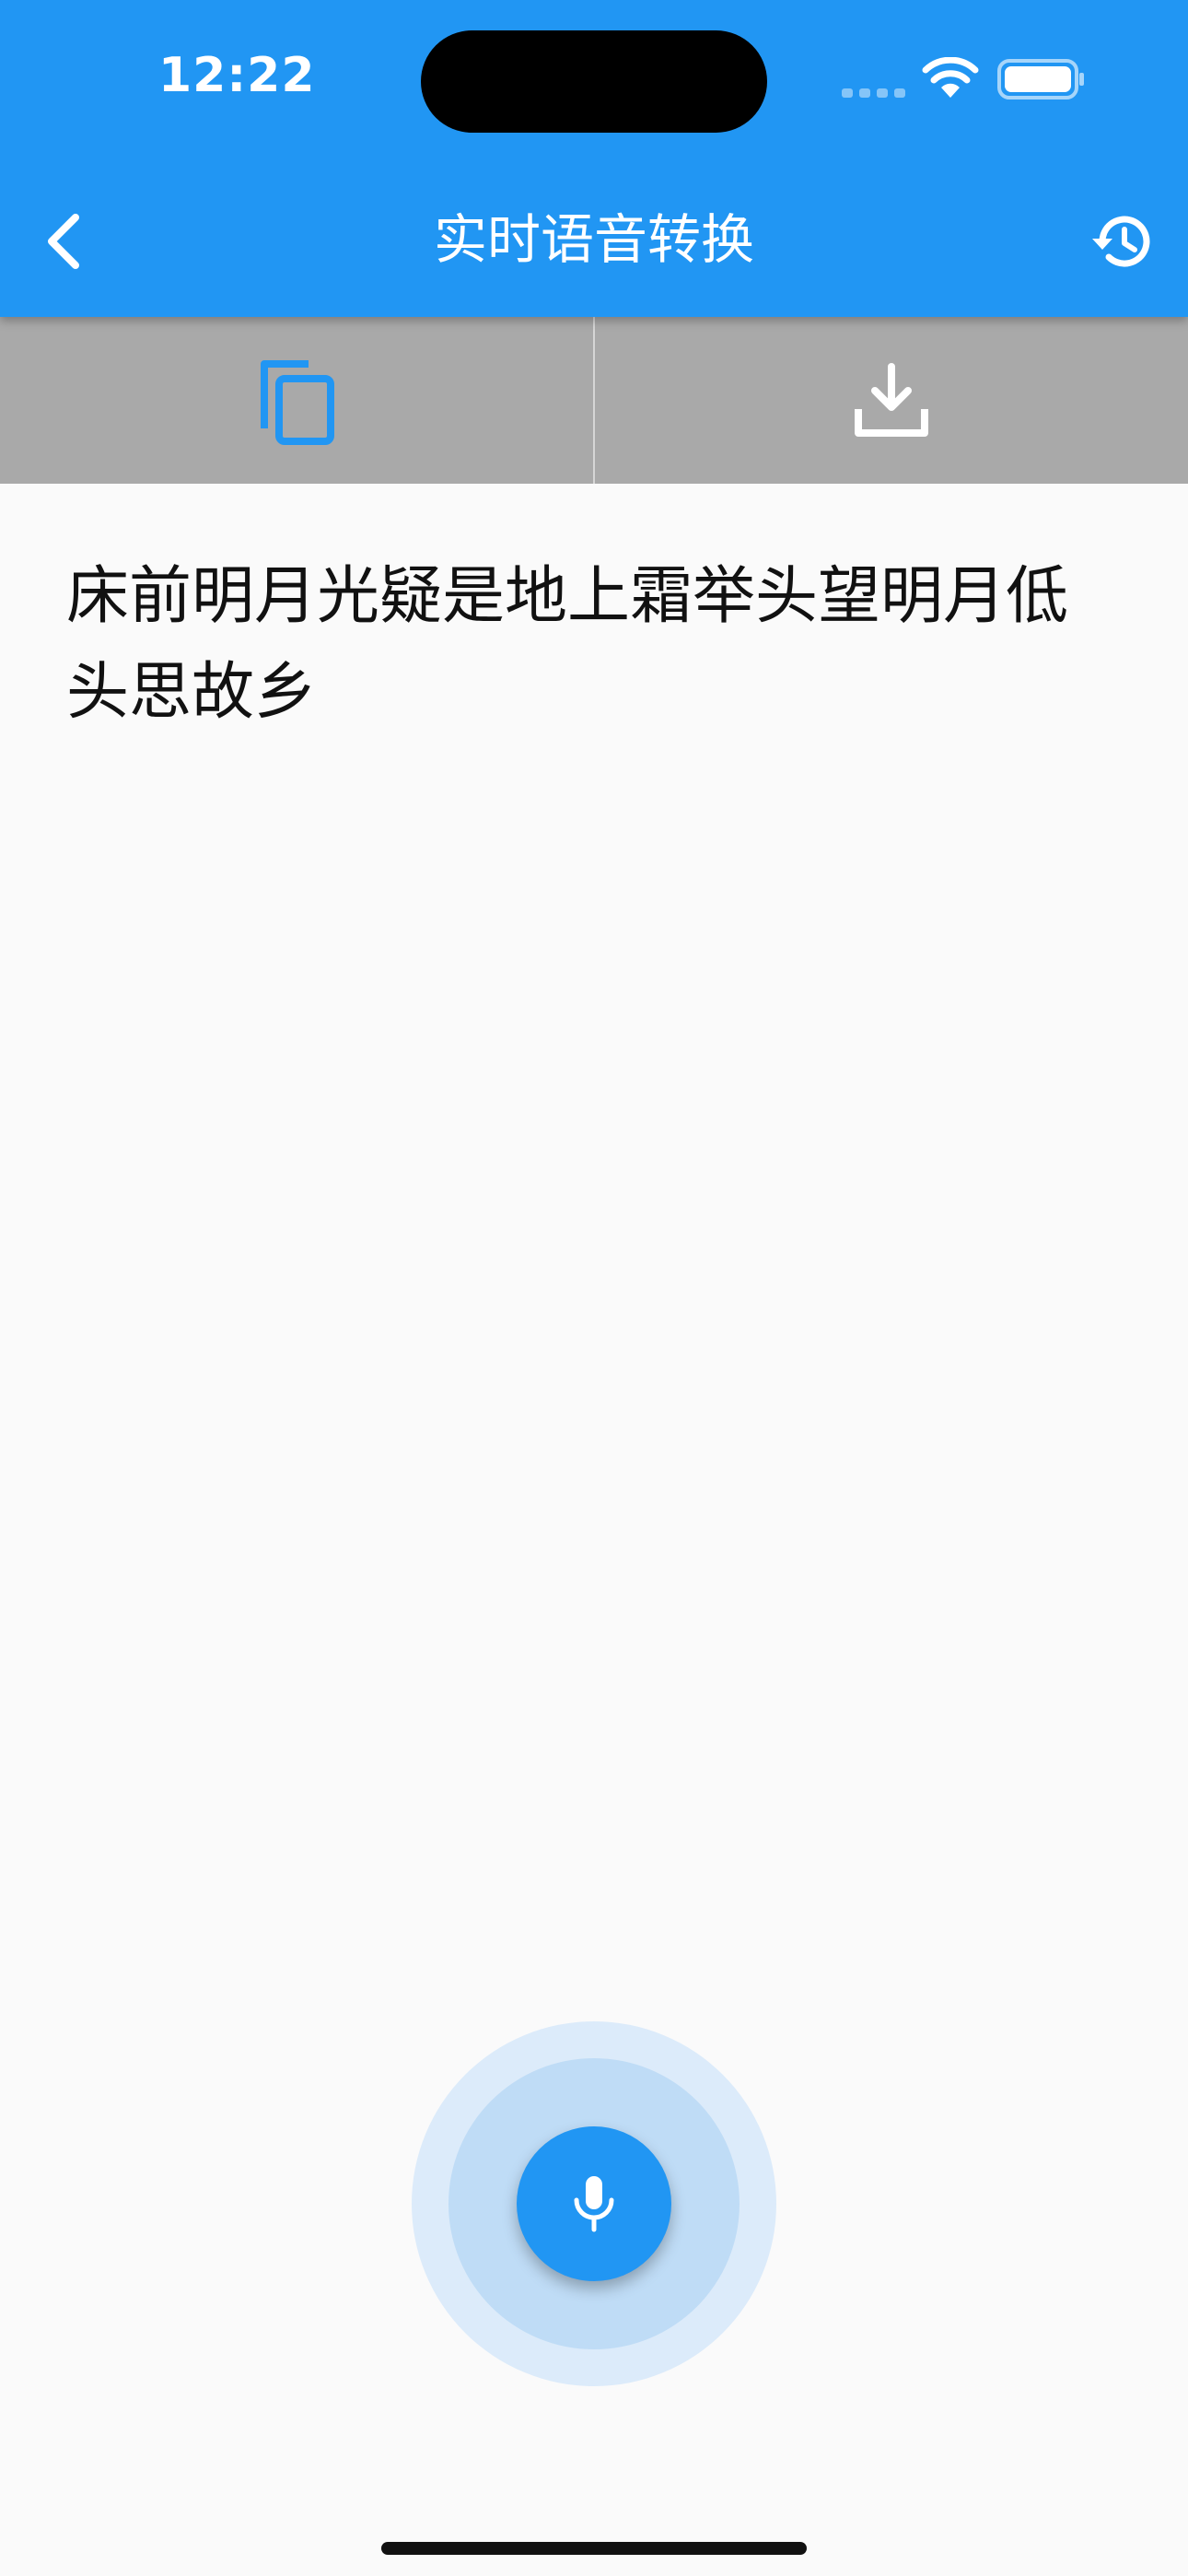 This screenshot has height=2576, width=1188. I want to click on download-icon, so click(891, 399).